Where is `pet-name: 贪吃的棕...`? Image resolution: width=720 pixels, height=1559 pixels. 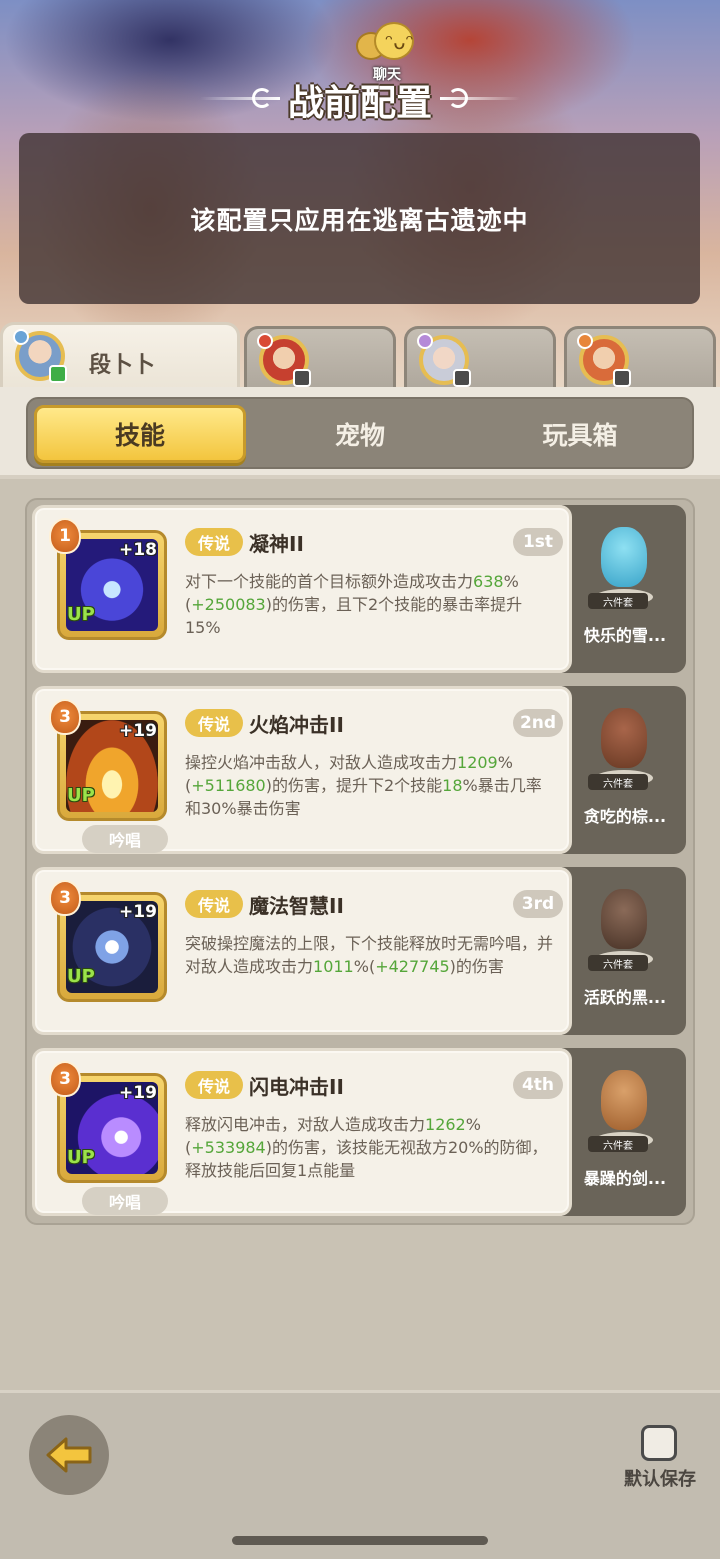 pet-name: 贪吃的棕... is located at coordinates (625, 816).